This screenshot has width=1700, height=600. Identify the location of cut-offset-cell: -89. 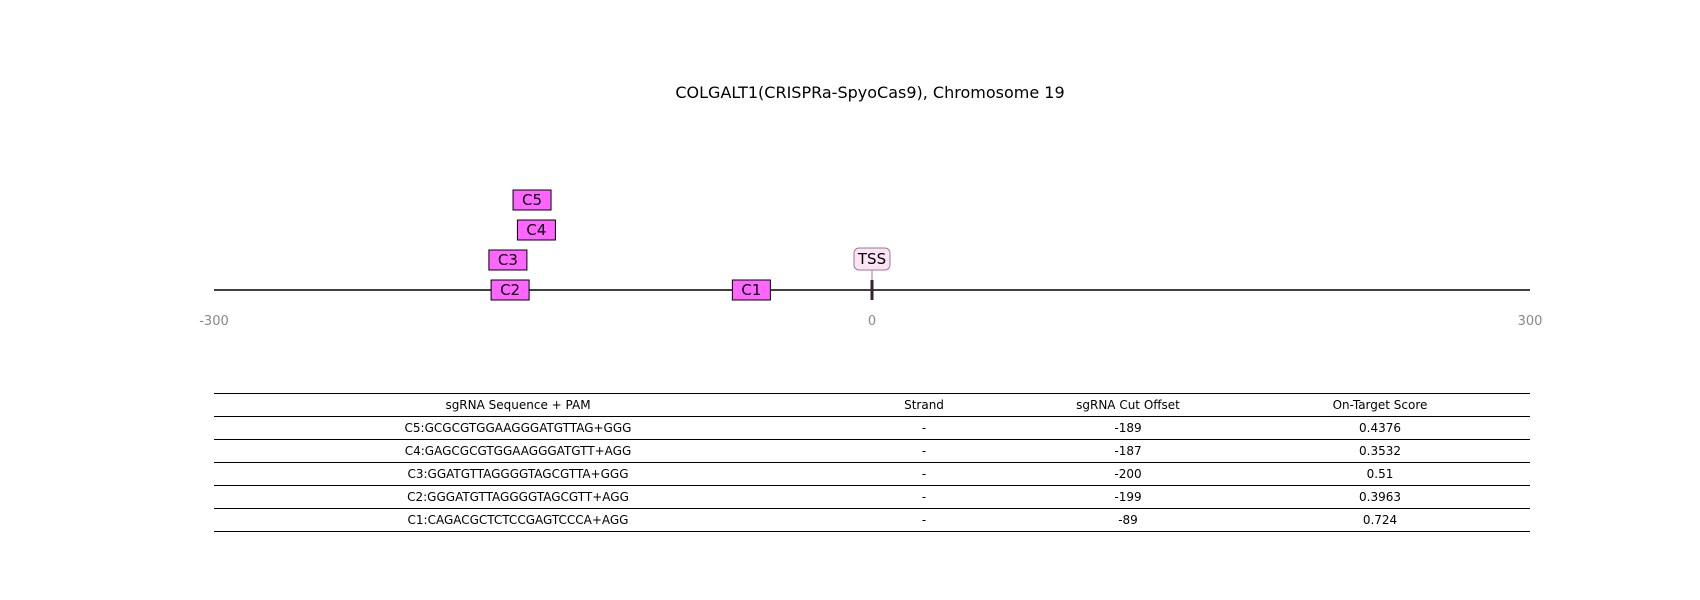
(1128, 520).